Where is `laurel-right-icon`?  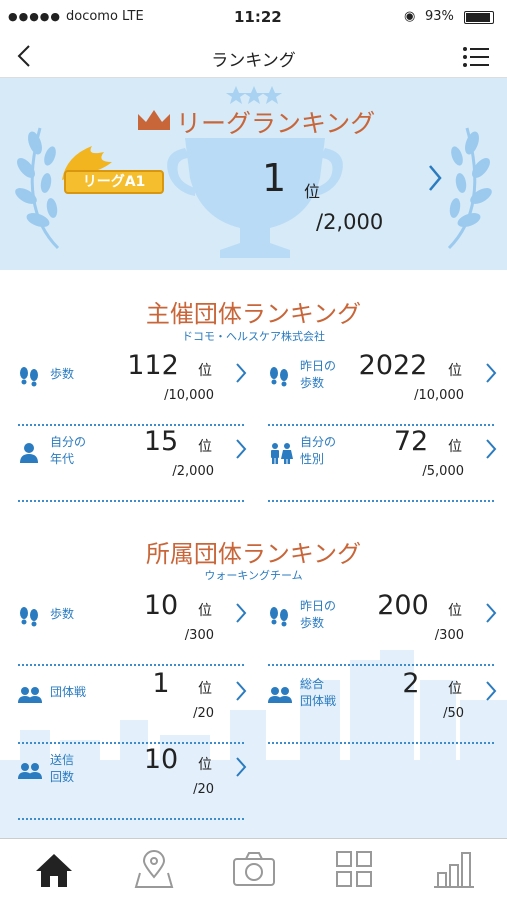
laurel-right-icon is located at coordinates (469, 188).